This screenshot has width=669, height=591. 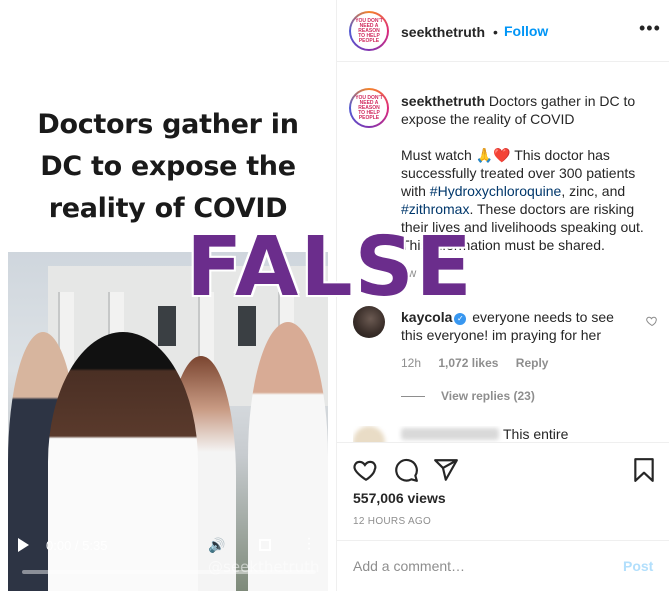 What do you see at coordinates (392, 521) in the screenshot?
I see `post-date: 12 HOURS AGO` at bounding box center [392, 521].